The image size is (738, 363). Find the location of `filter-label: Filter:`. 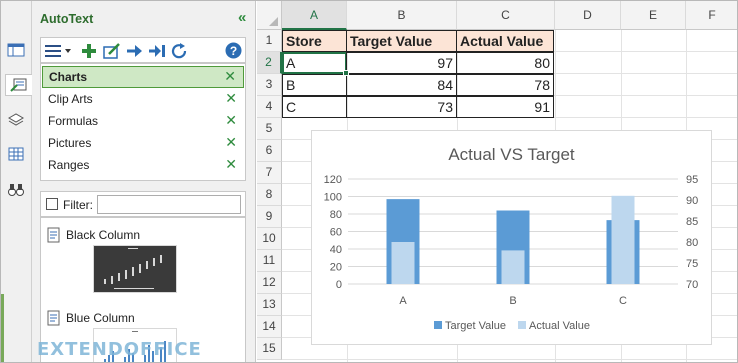

filter-label: Filter: is located at coordinates (78, 205).